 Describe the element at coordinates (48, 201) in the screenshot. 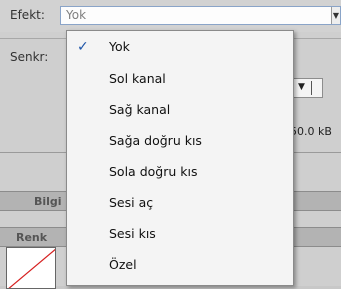

I see `tab-info: Bilgi` at that location.